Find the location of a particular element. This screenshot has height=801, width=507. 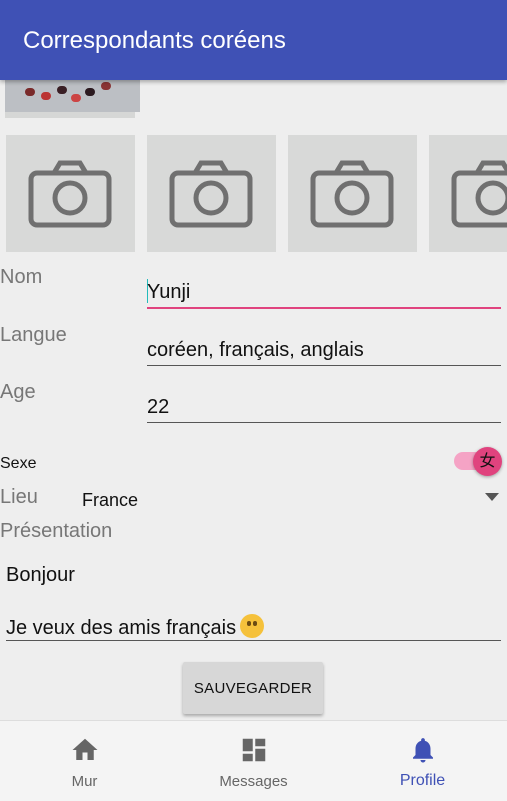

langue-value: coréen, français, anglais is located at coordinates (255, 350).